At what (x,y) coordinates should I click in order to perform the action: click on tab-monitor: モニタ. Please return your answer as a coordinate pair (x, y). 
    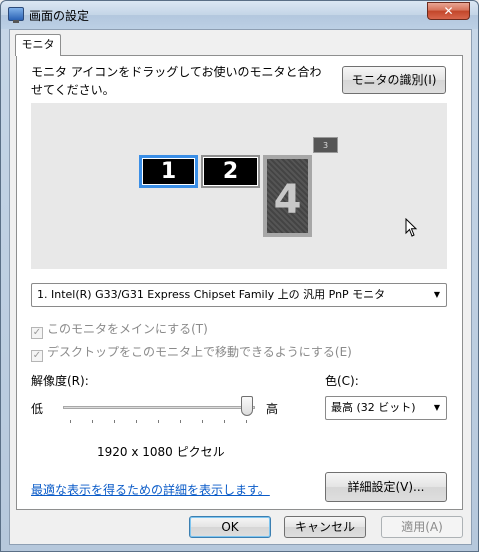
    Looking at the image, I should click on (38, 45).